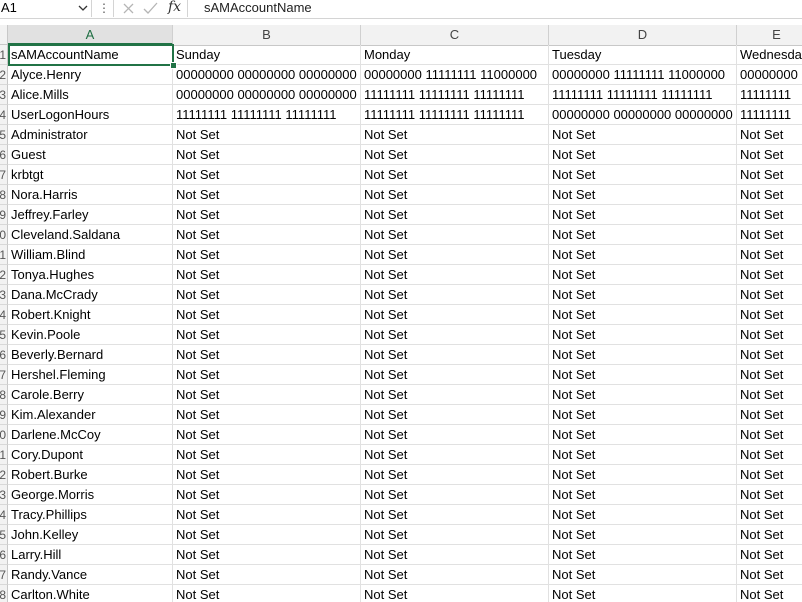 The width and height of the screenshot is (802, 602). What do you see at coordinates (769, 135) in the screenshot?
I see `cell-e5: Not Set` at bounding box center [769, 135].